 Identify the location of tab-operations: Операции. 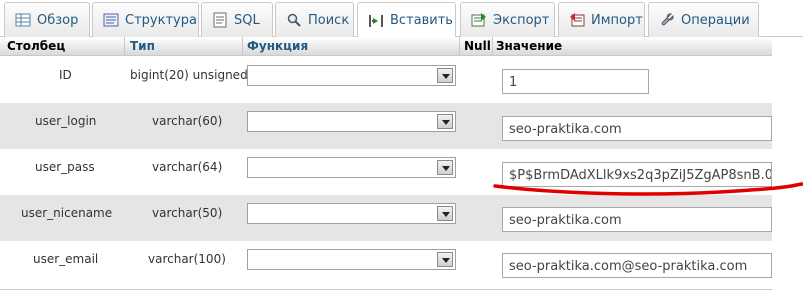
(703, 19).